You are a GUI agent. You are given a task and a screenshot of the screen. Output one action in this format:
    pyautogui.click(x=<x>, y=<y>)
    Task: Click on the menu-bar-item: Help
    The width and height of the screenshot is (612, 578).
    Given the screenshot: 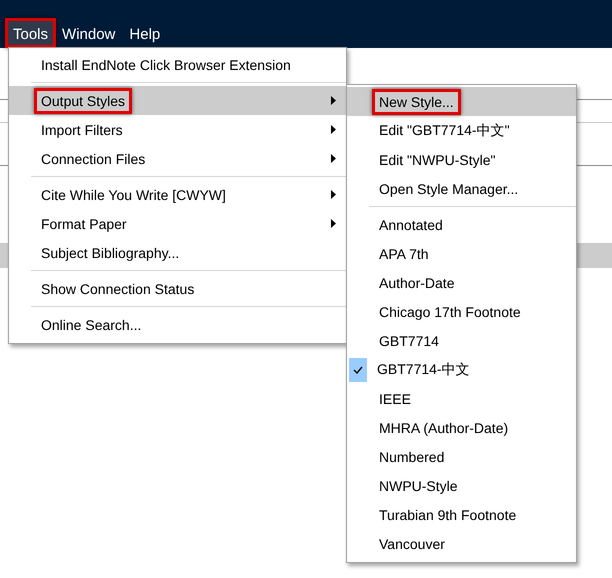 What is the action you would take?
    pyautogui.click(x=144, y=33)
    